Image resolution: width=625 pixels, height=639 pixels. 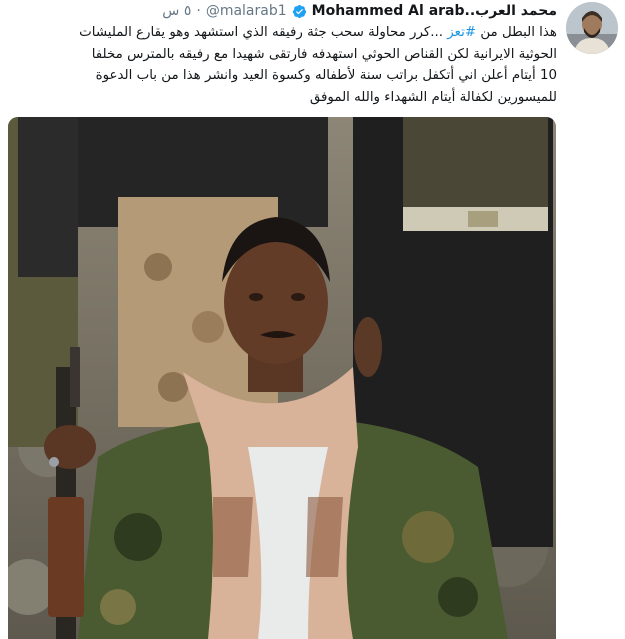 What do you see at coordinates (516, 32) in the screenshot?
I see `tweet-text-intro: هذا البطل من` at bounding box center [516, 32].